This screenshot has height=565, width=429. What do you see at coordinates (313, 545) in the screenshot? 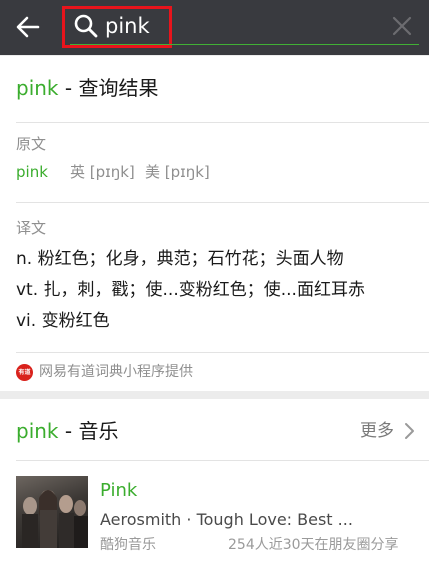
I see `share-stat: 254人近30天在朋友圈分享` at bounding box center [313, 545].